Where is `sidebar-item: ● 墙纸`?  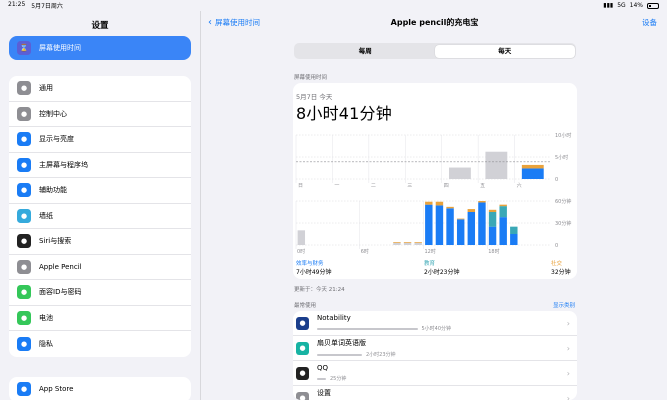 sidebar-item: ● 墙纸 is located at coordinates (100, 216).